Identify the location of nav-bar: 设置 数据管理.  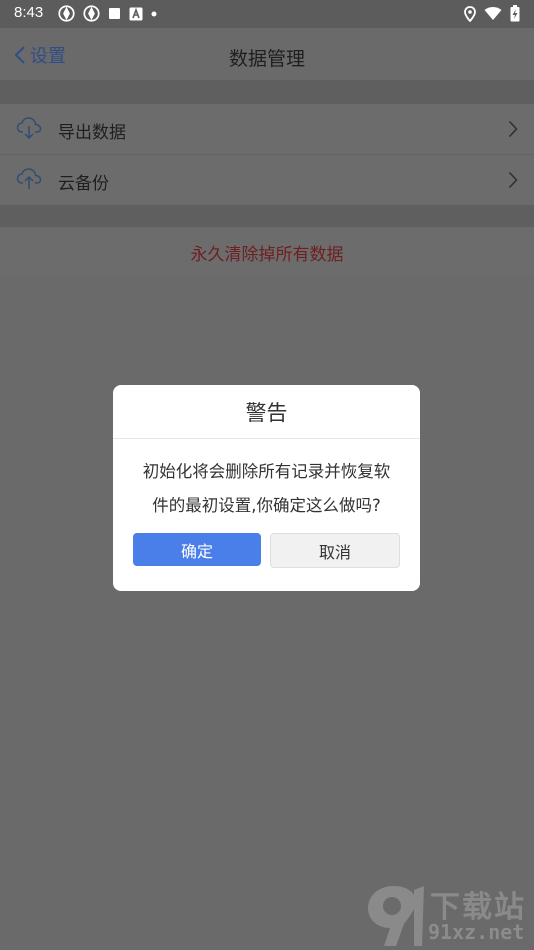
(267, 54).